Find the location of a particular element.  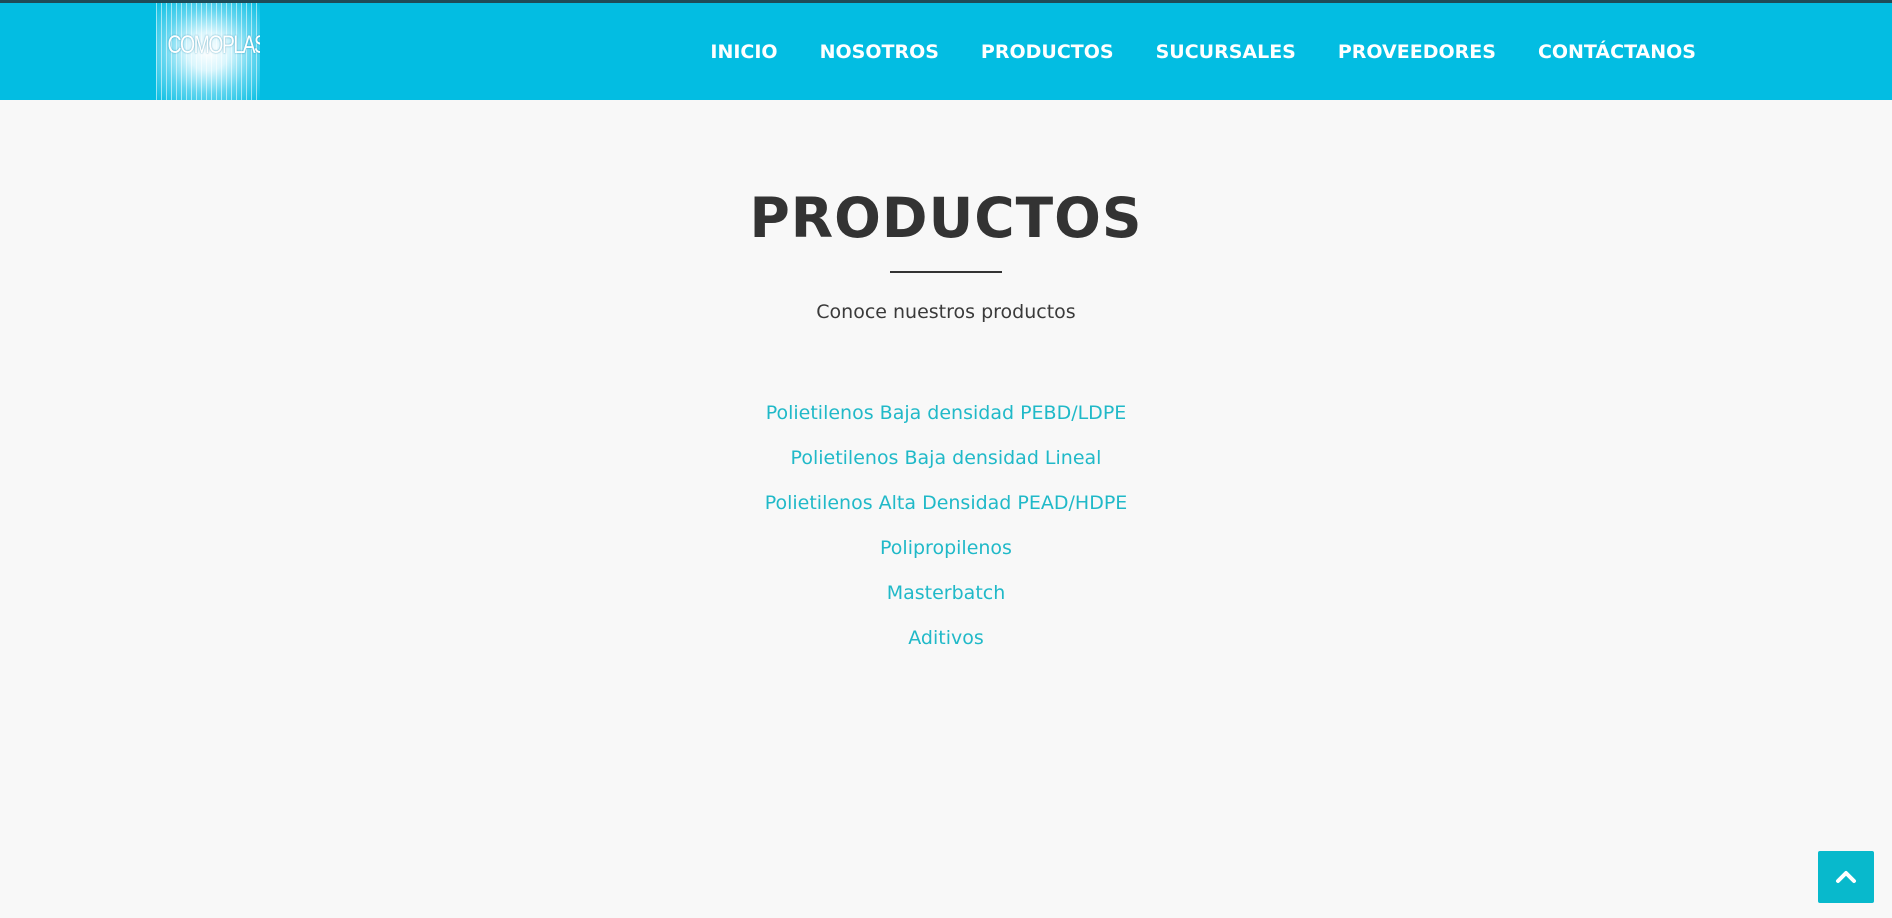

nav-item-productos: PRODUCTOS is located at coordinates (1047, 52).